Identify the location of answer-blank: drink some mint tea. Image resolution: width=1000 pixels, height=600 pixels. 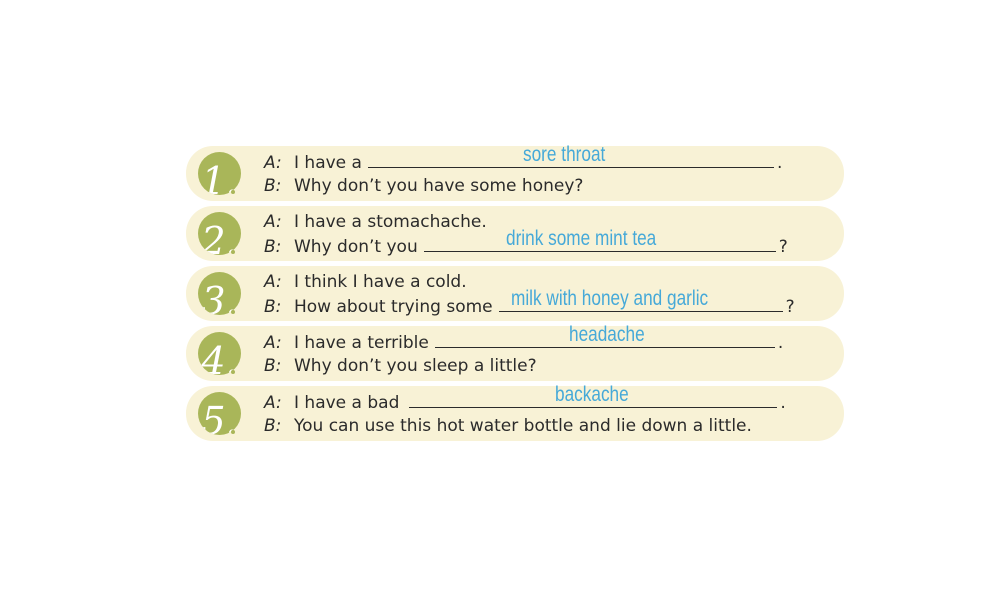
(599, 239).